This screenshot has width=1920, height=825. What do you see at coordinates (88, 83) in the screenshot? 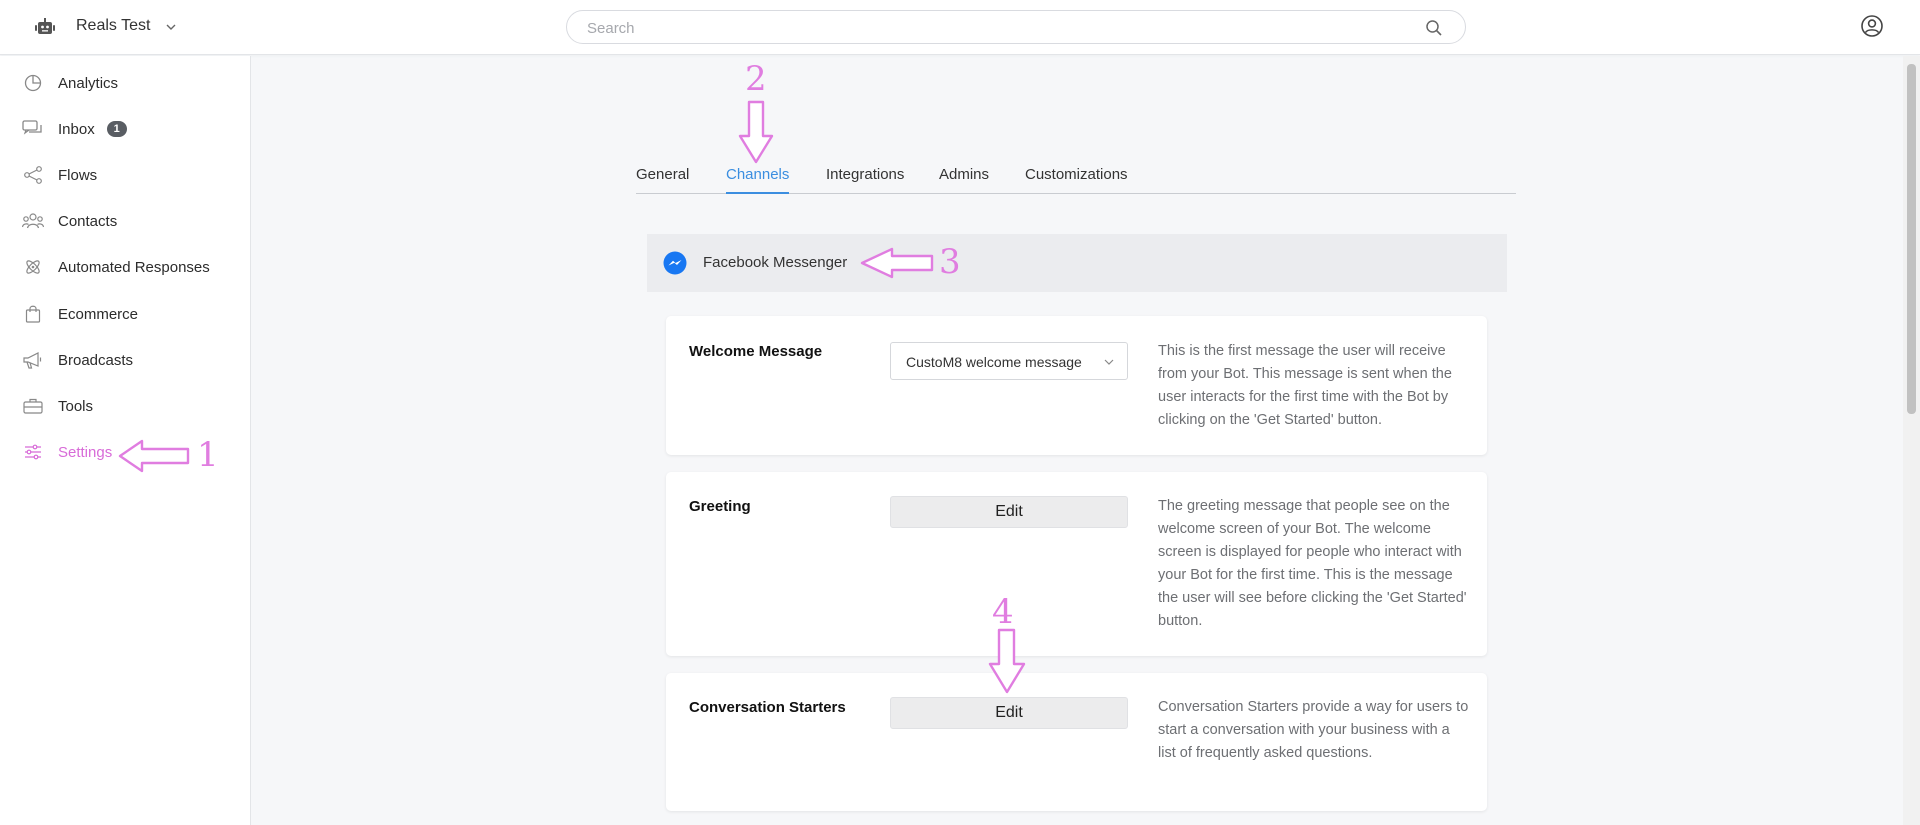
I see `sidebar-item-label: Analytics` at bounding box center [88, 83].